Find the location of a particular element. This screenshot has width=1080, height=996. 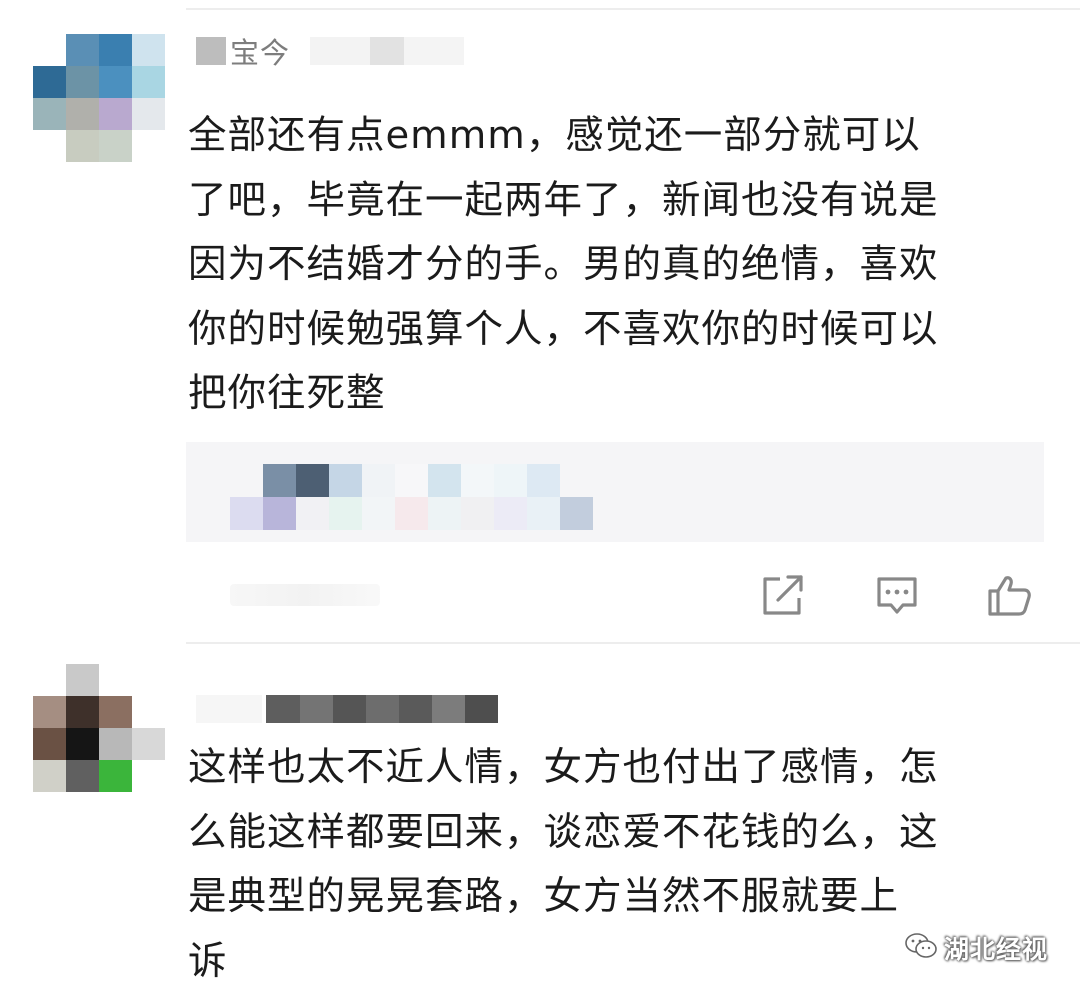

username: 宝今 is located at coordinates (330, 52).